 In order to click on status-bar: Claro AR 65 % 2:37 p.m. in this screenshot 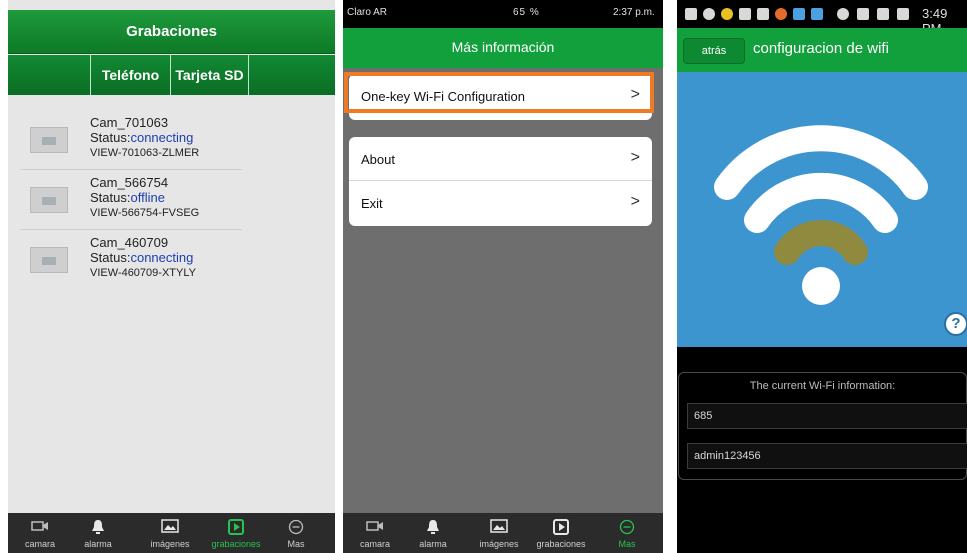, I will do `click(503, 14)`.